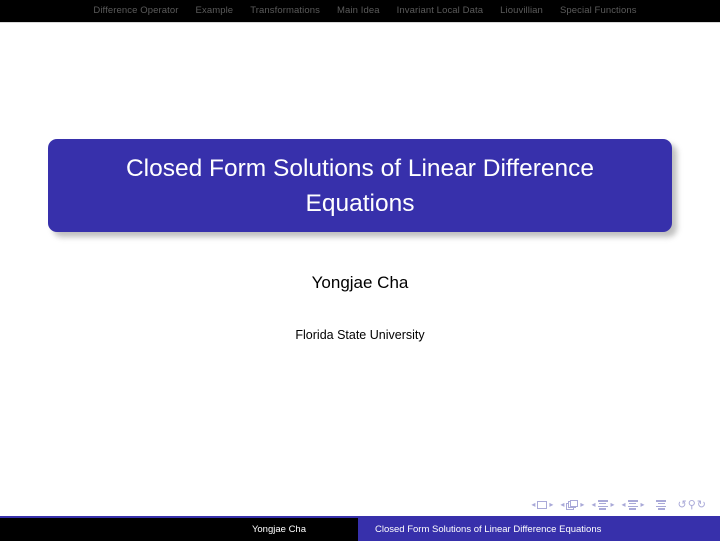 The width and height of the screenshot is (720, 541). I want to click on section-icon, so click(632, 505).